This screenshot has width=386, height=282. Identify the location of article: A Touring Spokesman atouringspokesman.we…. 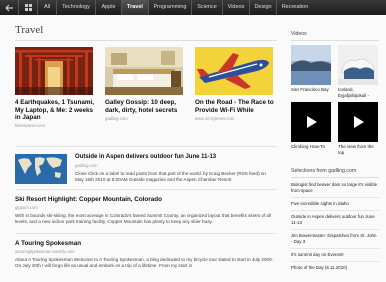
(146, 255).